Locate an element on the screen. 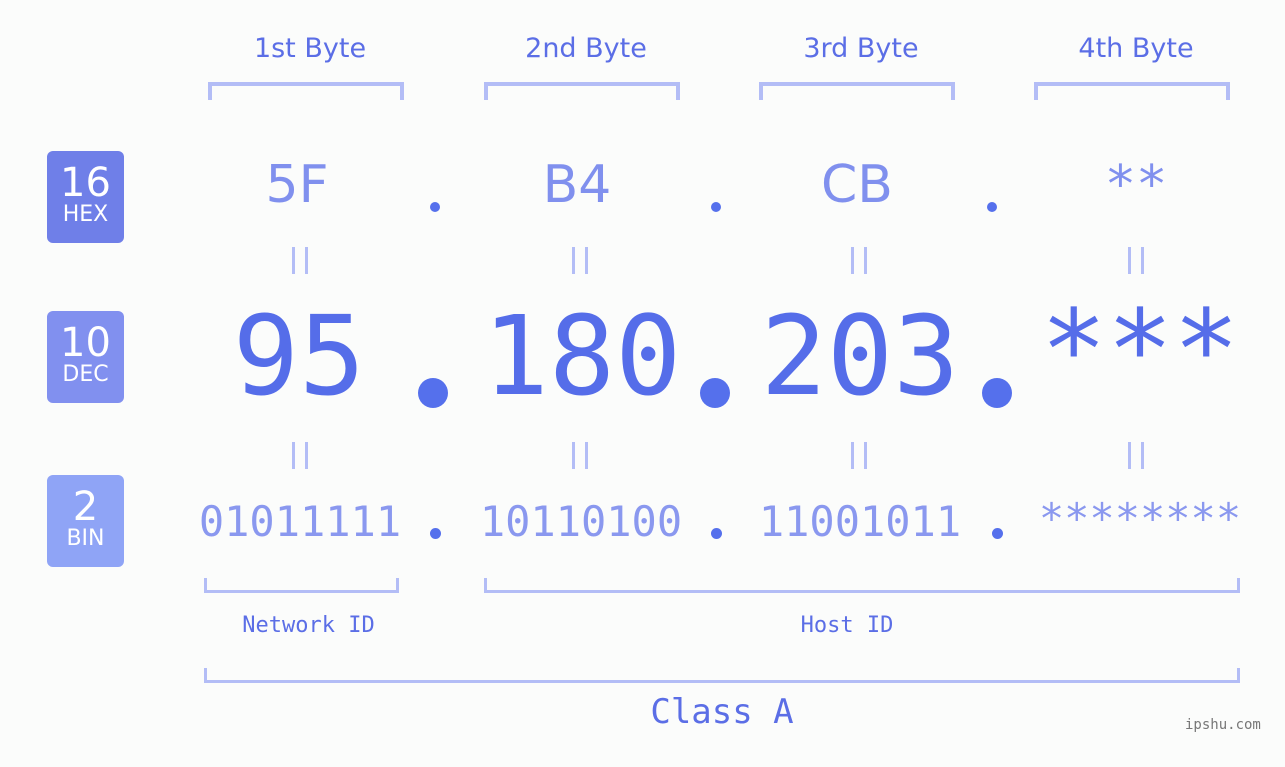 This screenshot has height=767, width=1285. hex-byte-1: 5F is located at coordinates (297, 185).